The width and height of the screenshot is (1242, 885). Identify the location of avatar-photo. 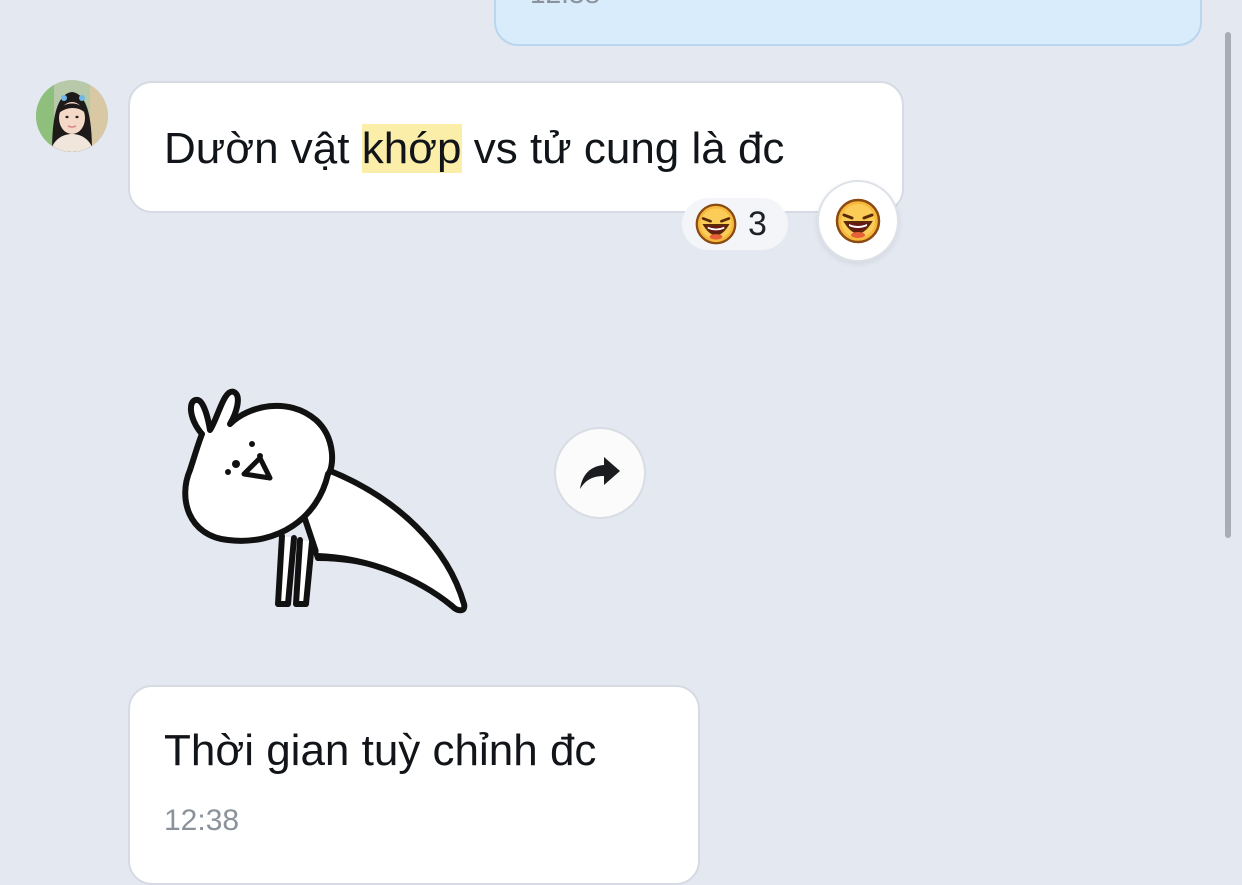
(72, 116).